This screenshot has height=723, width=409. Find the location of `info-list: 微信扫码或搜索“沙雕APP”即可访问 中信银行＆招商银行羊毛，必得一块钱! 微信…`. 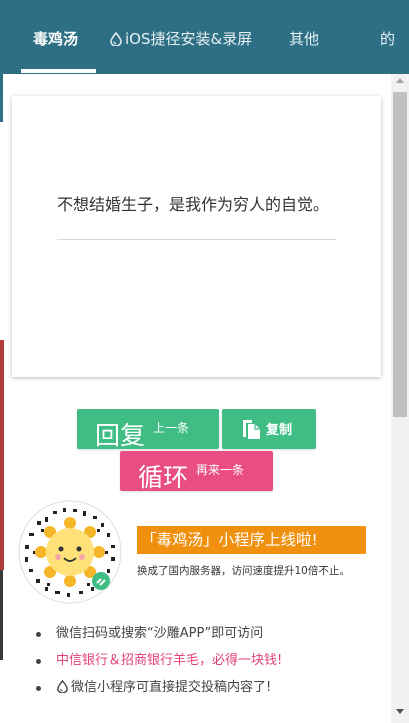

info-list: 微信扫码或搜索“沙雕APP”即可访问 中信银行＆招商银行羊毛，必得一块钱! 微信… is located at coordinates (159, 664).